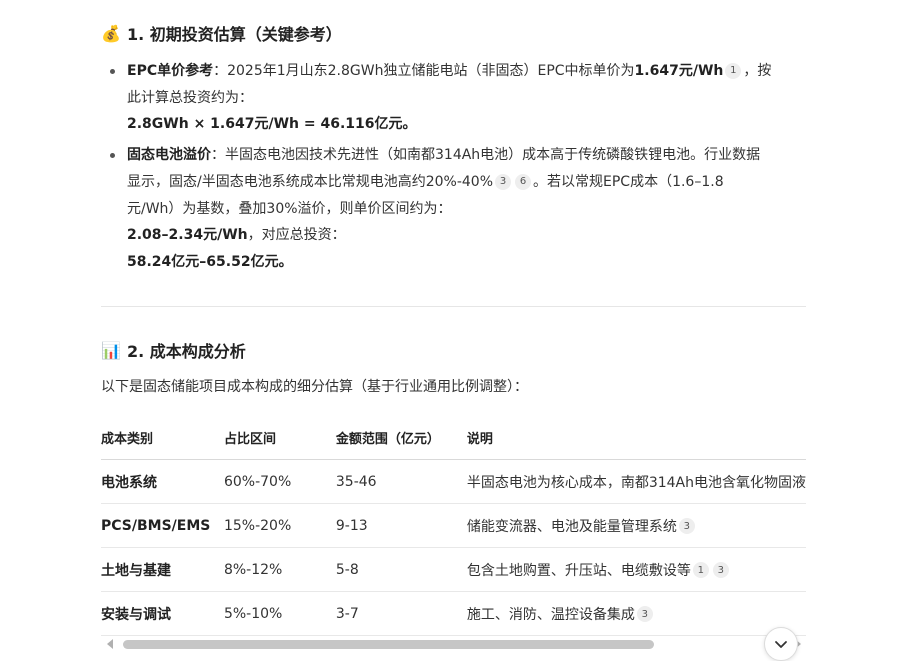 This screenshot has height=661, width=921. Describe the element at coordinates (110, 644) in the screenshot. I see `arrow-left-icon` at that location.